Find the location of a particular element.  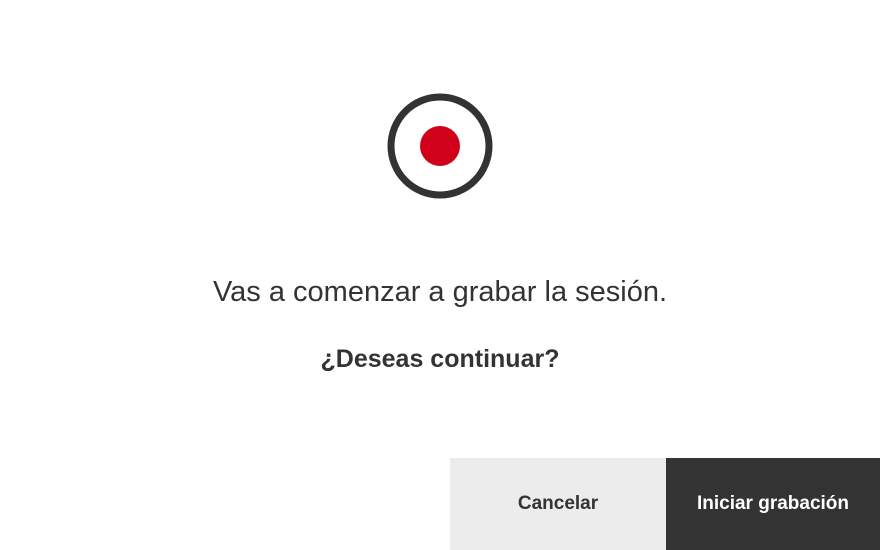

cancel-button: Cancelar is located at coordinates (558, 504).